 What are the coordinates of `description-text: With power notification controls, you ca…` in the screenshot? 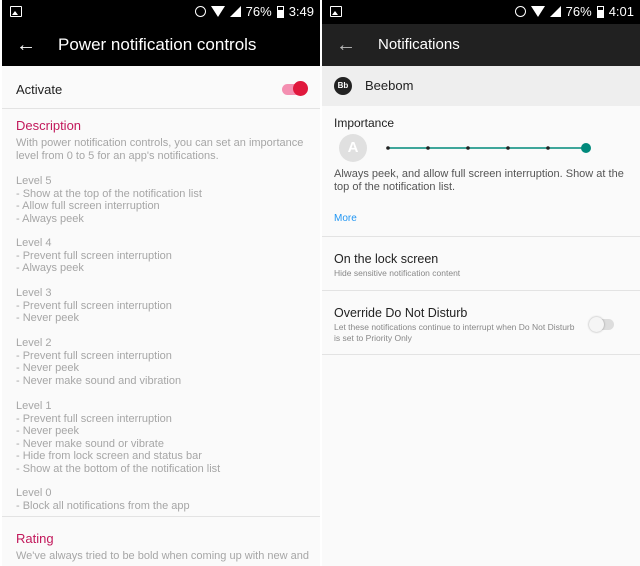 It's located at (160, 149).